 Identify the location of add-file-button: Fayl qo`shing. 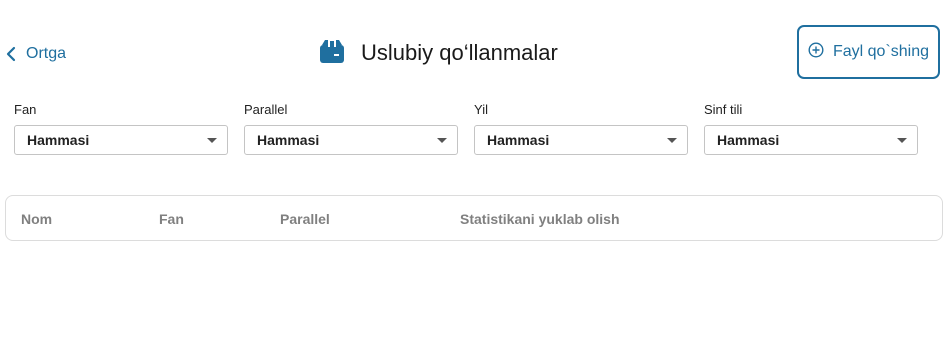
(868, 52).